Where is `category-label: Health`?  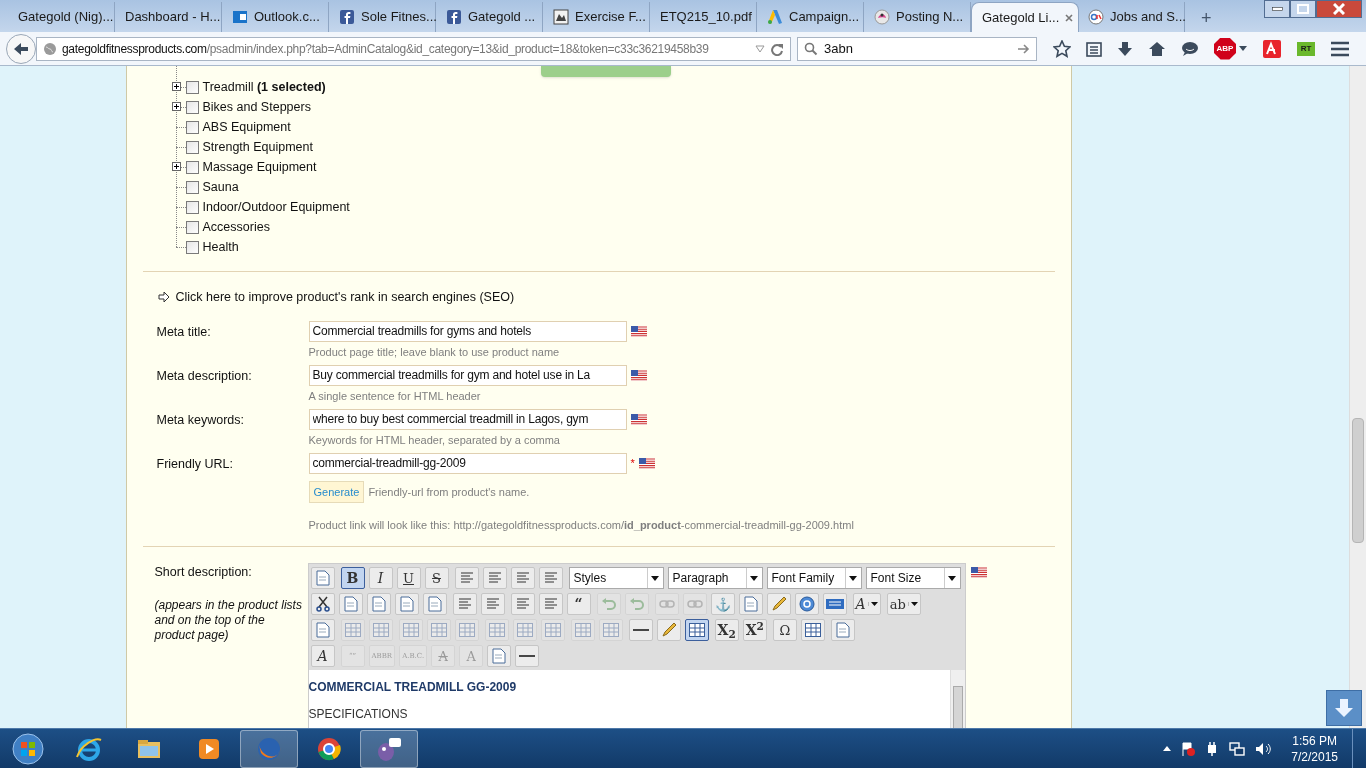 category-label: Health is located at coordinates (220, 247).